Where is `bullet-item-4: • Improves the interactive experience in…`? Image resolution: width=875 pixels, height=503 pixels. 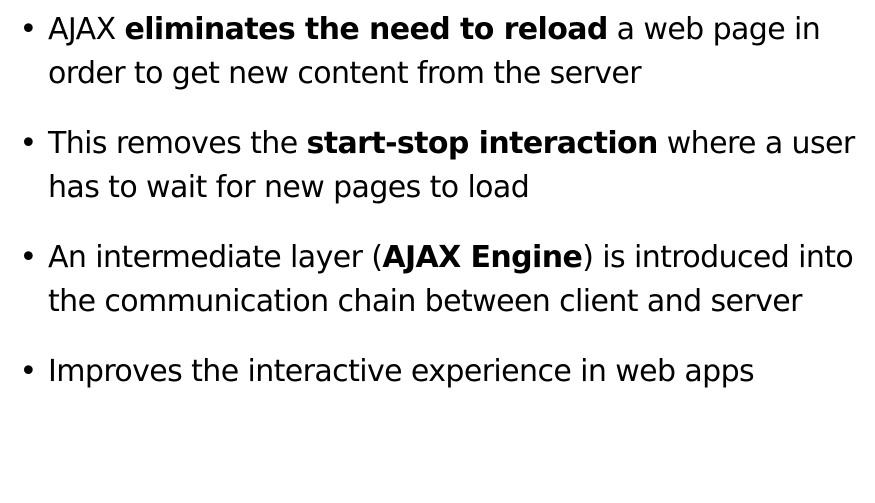 bullet-item-4: • Improves the interactive experience in… is located at coordinates (437, 372).